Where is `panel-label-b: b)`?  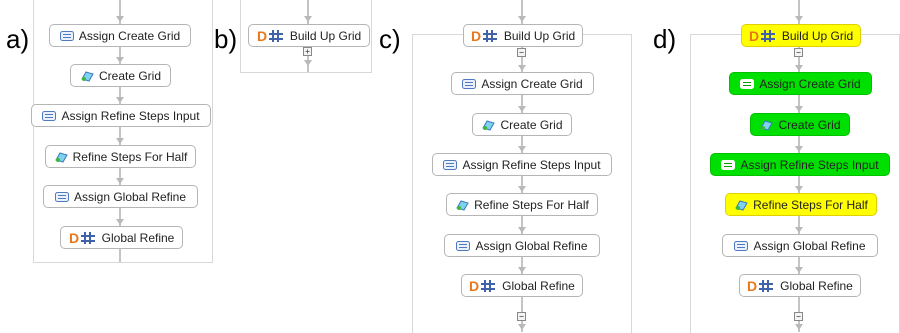 panel-label-b: b) is located at coordinates (226, 39).